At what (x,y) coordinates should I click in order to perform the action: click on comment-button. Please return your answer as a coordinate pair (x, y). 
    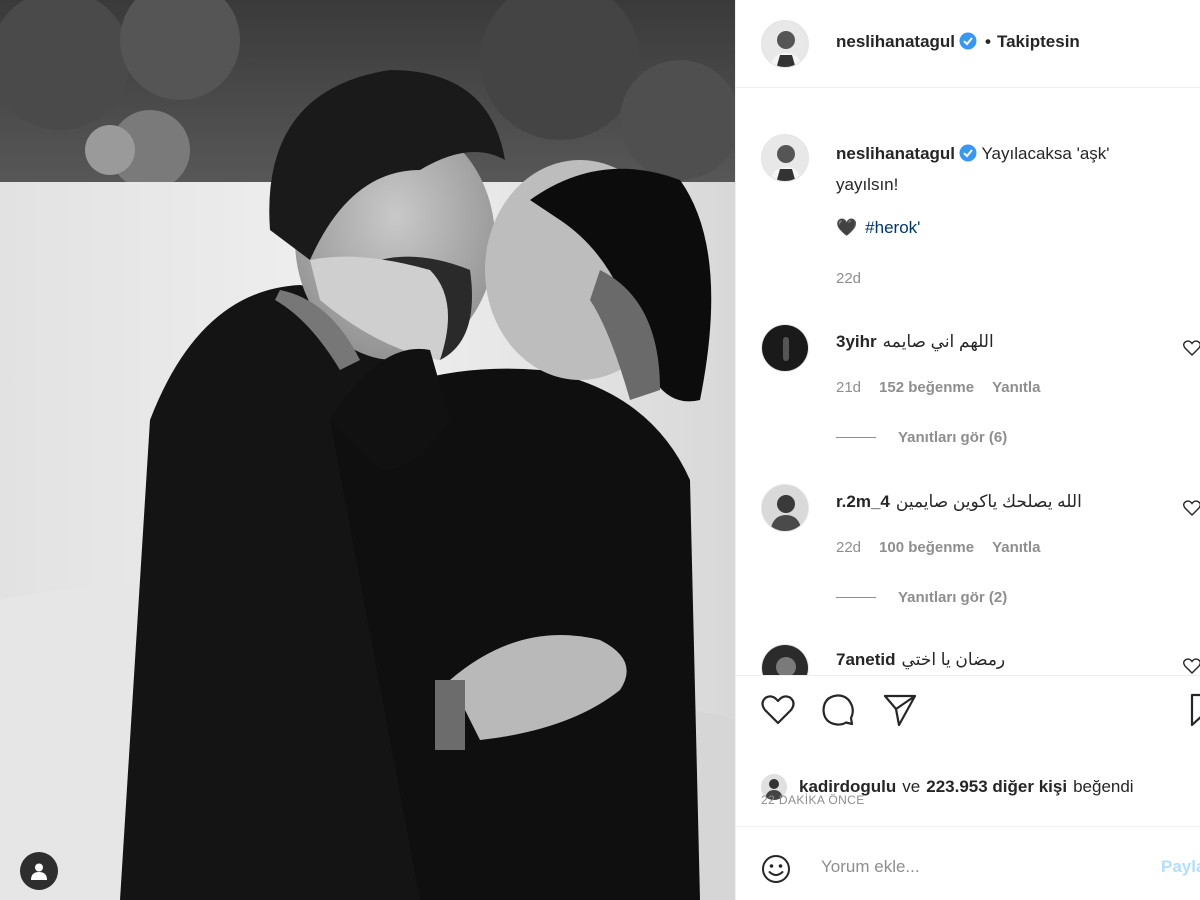
    Looking at the image, I should click on (838, 710).